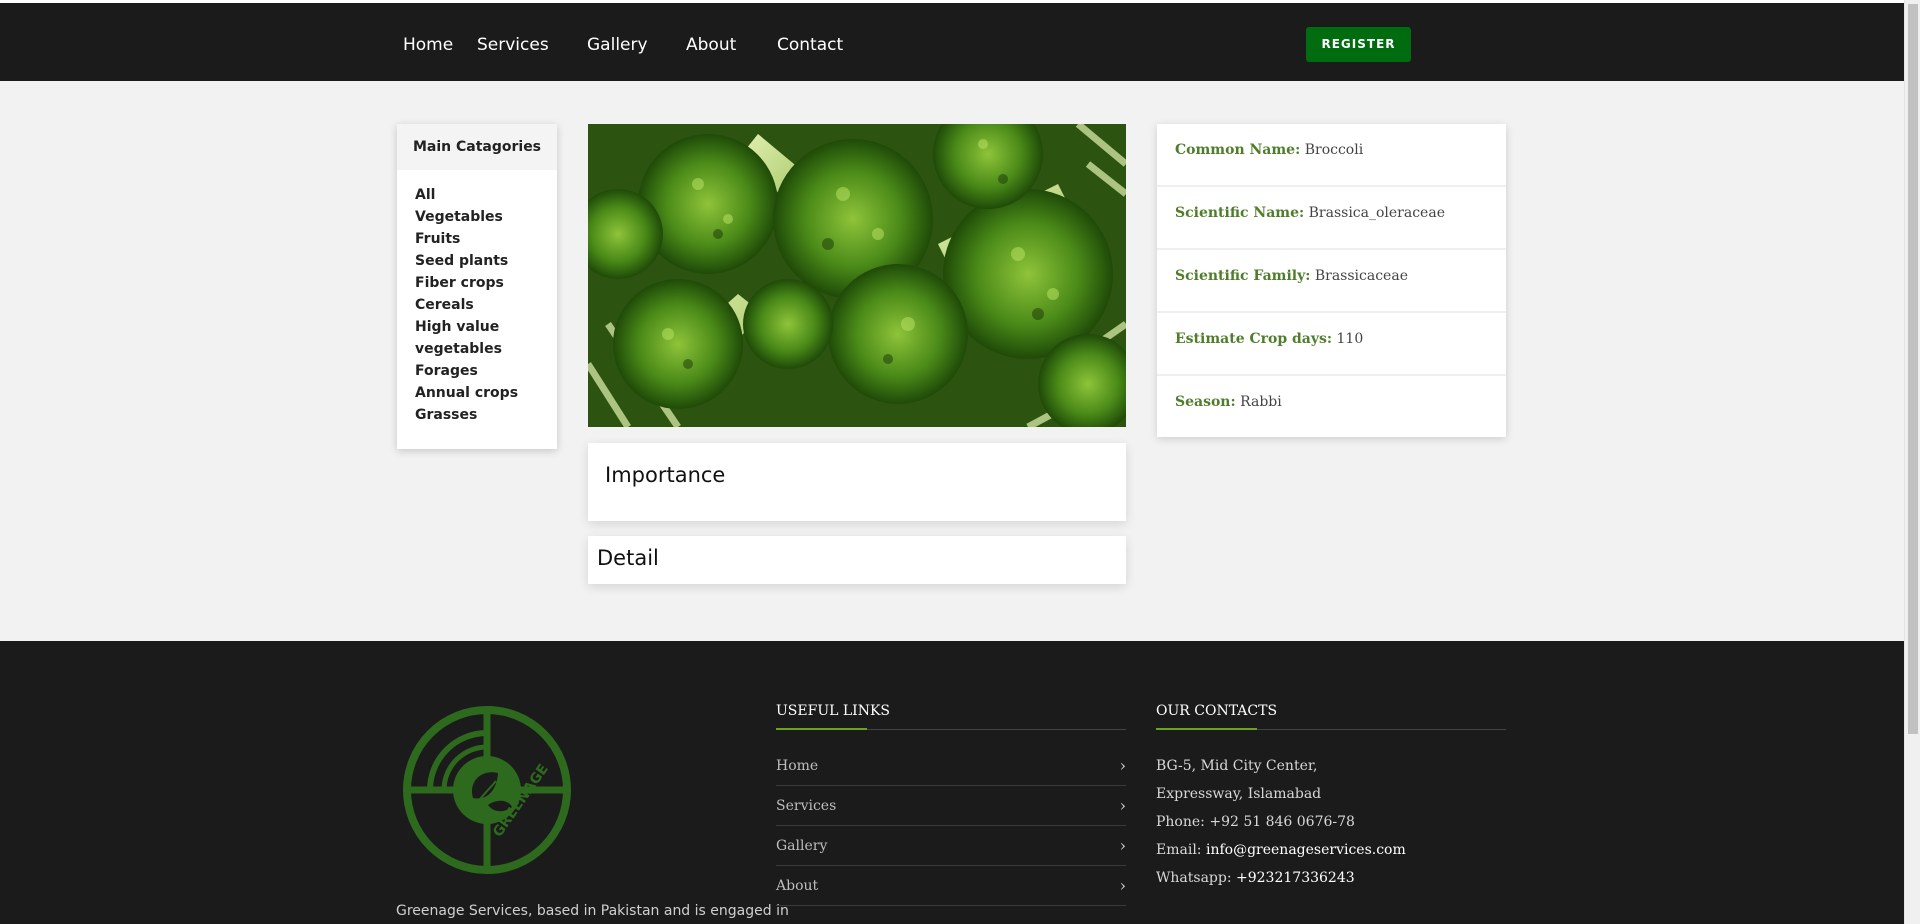 The height and width of the screenshot is (924, 1920). Describe the element at coordinates (1913, 369) in the screenshot. I see `scrollbar-thumb` at that location.